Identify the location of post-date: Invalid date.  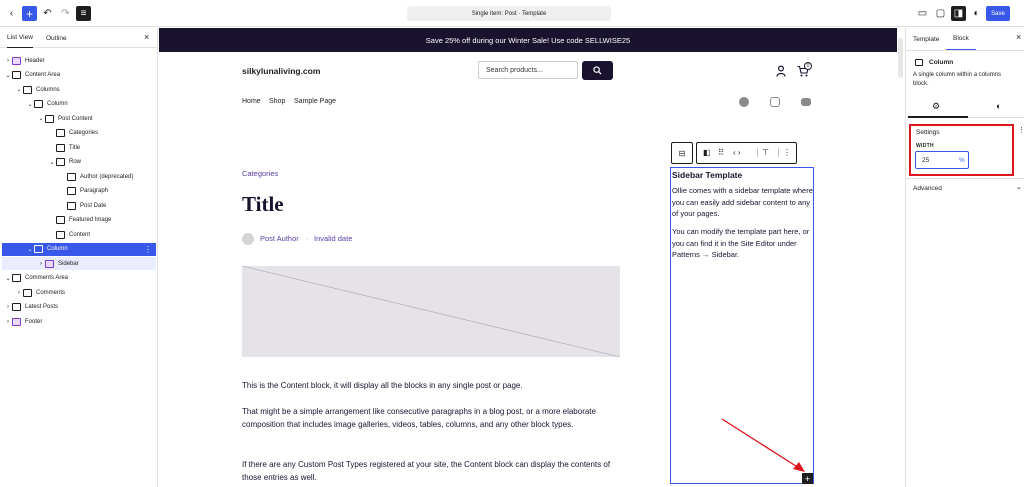
(333, 238).